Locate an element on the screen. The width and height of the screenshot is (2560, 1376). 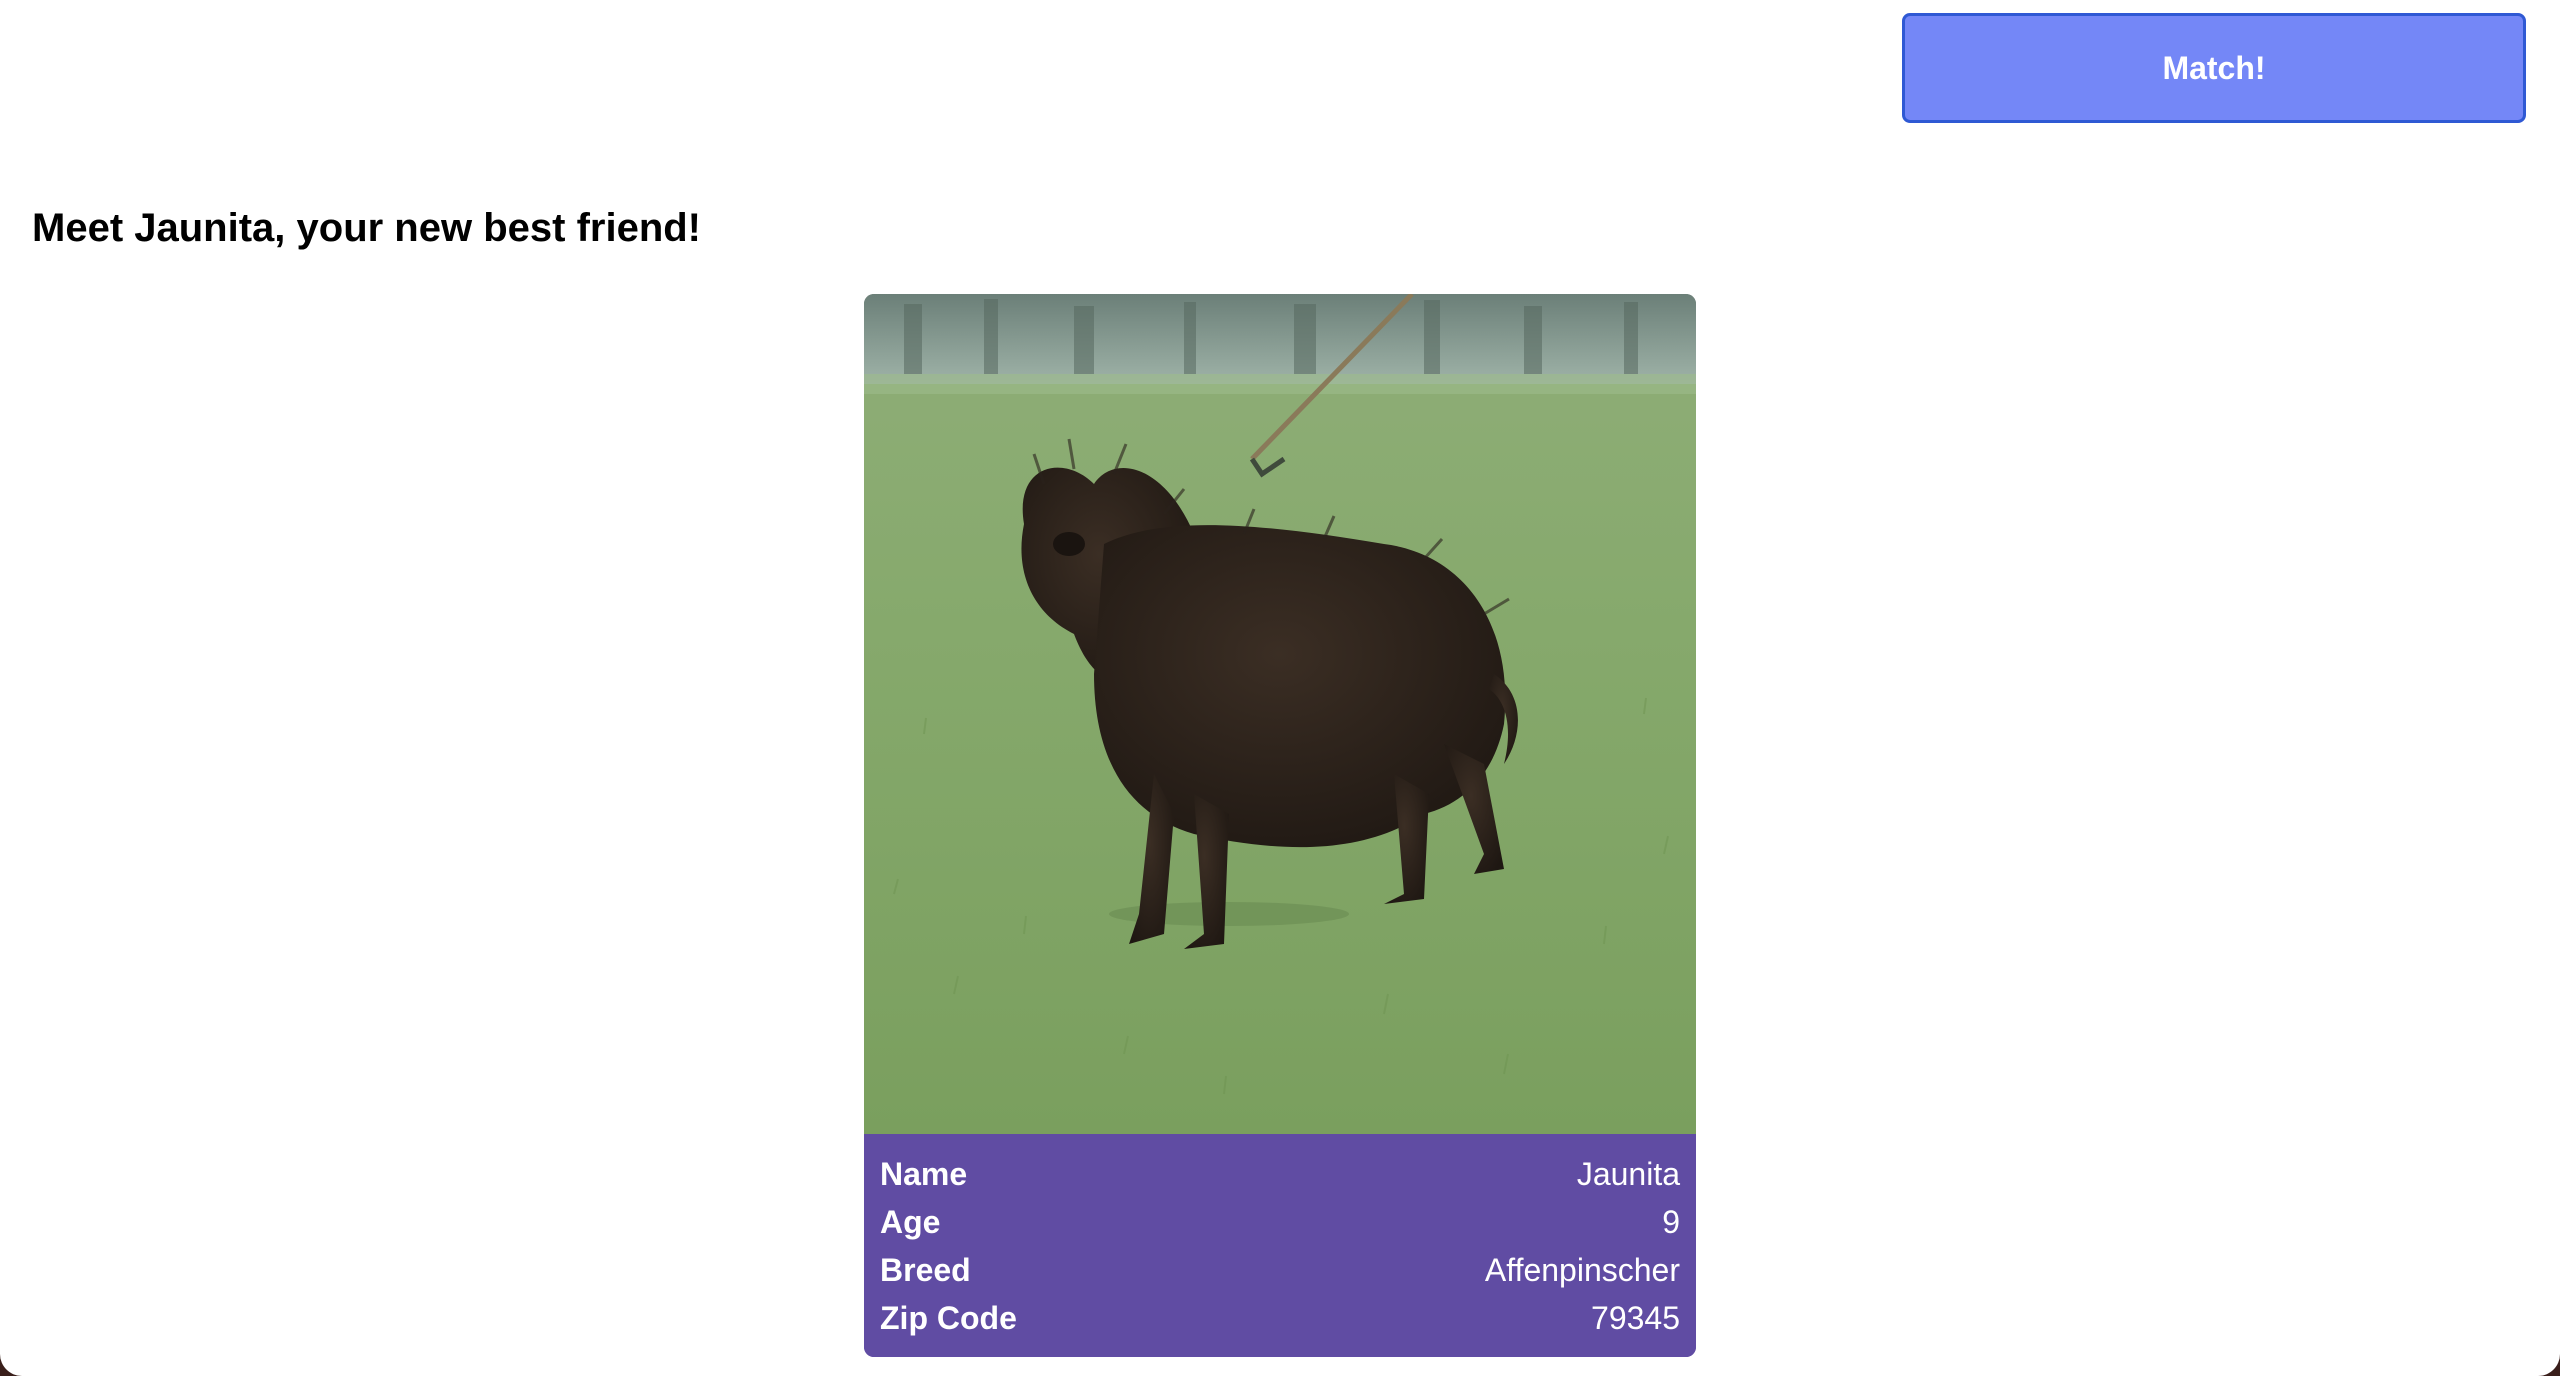
breed-label: Breed is located at coordinates (925, 1269).